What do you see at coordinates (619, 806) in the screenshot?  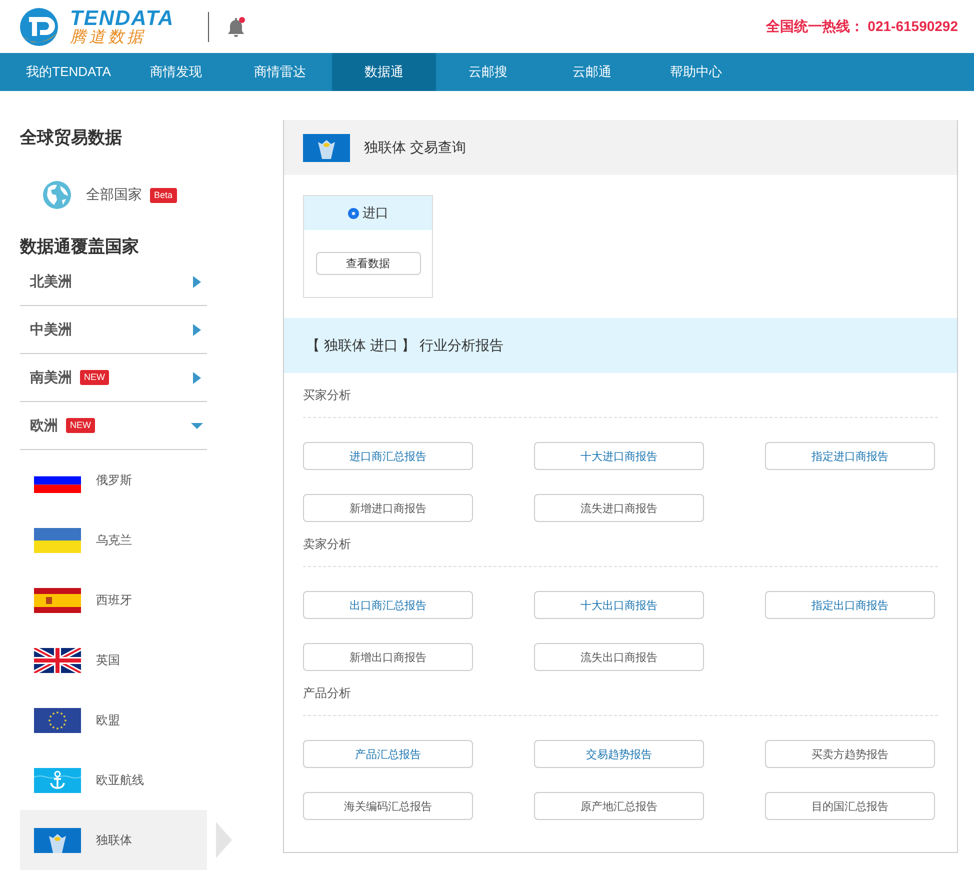 I see `report-button: 原产地汇总报告` at bounding box center [619, 806].